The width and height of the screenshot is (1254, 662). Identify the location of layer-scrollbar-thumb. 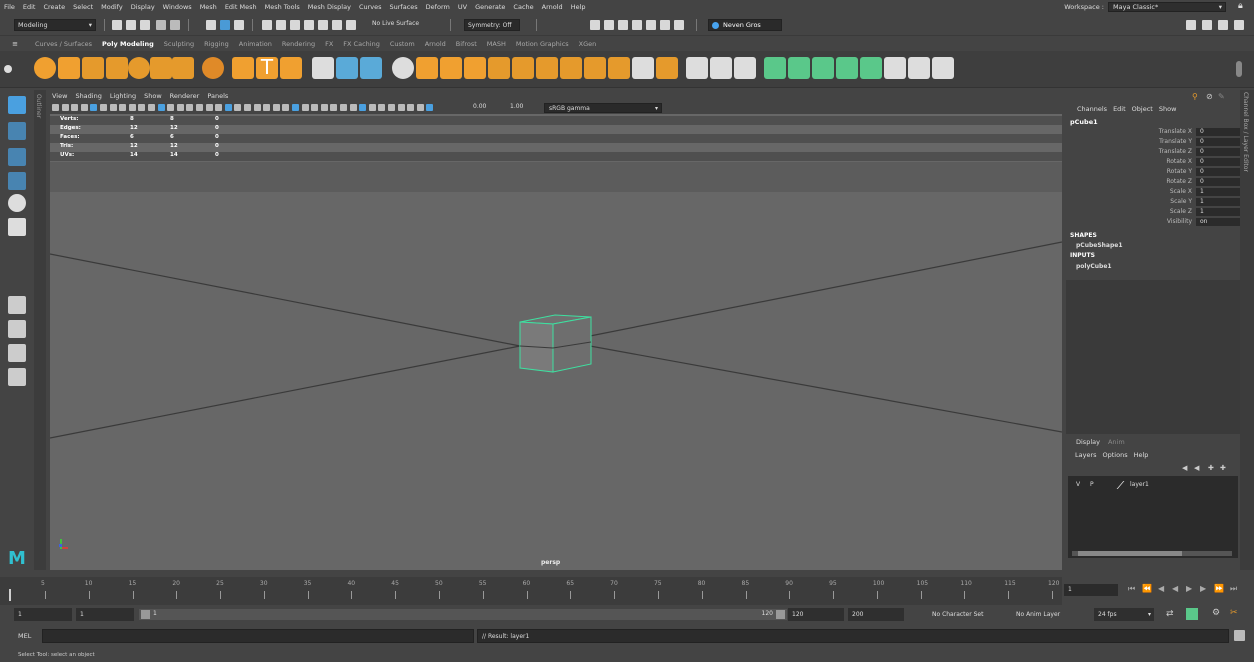
(1130, 553).